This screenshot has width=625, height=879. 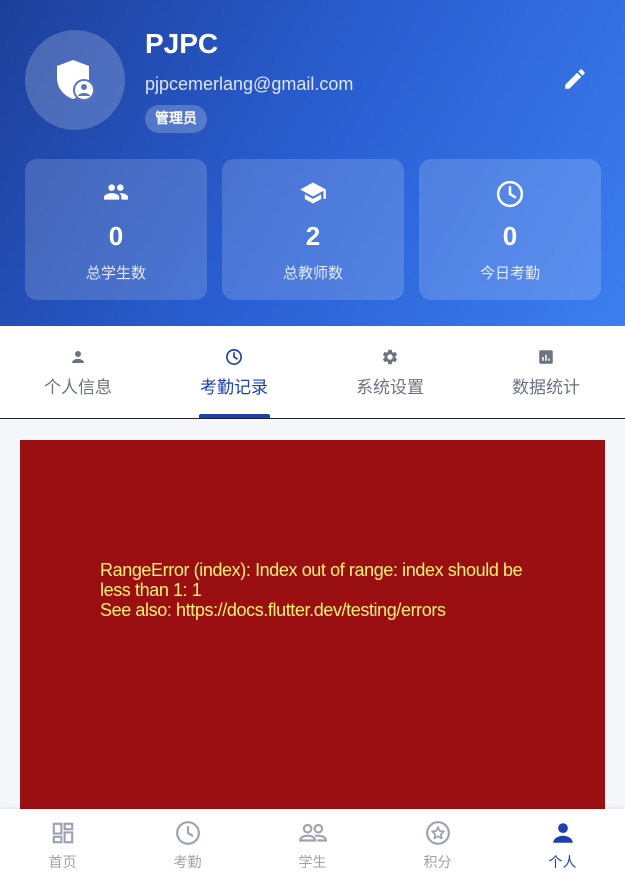 I want to click on nav-item-attendance: 考勤, so click(x=187, y=844).